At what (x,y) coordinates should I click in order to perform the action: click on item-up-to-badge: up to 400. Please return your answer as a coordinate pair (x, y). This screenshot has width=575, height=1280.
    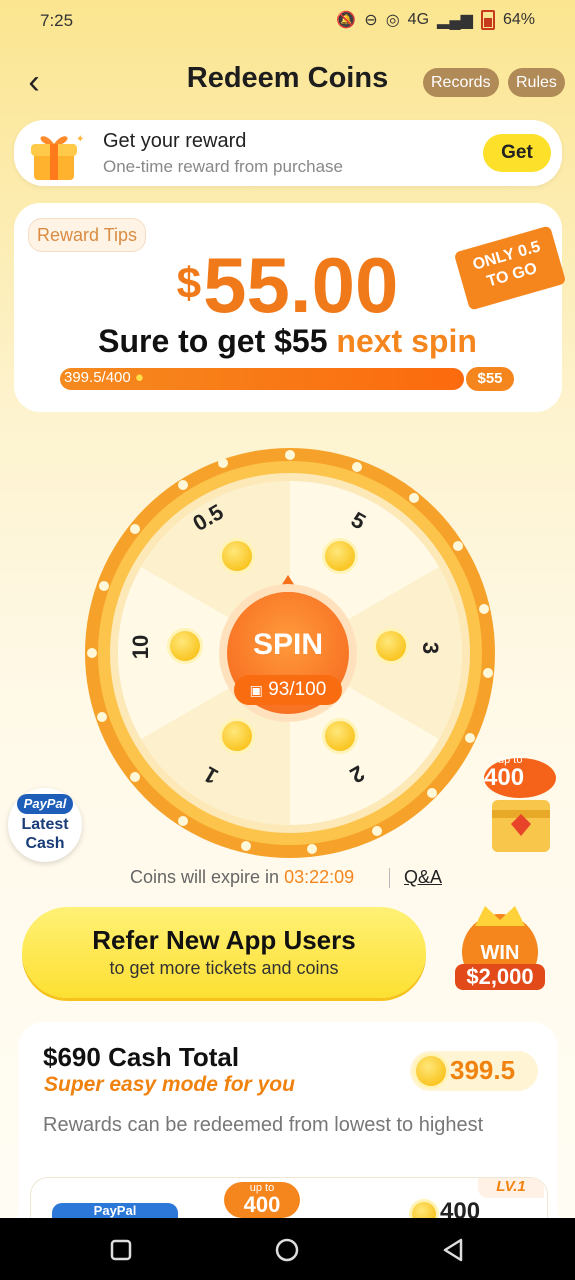
    Looking at the image, I should click on (262, 1200).